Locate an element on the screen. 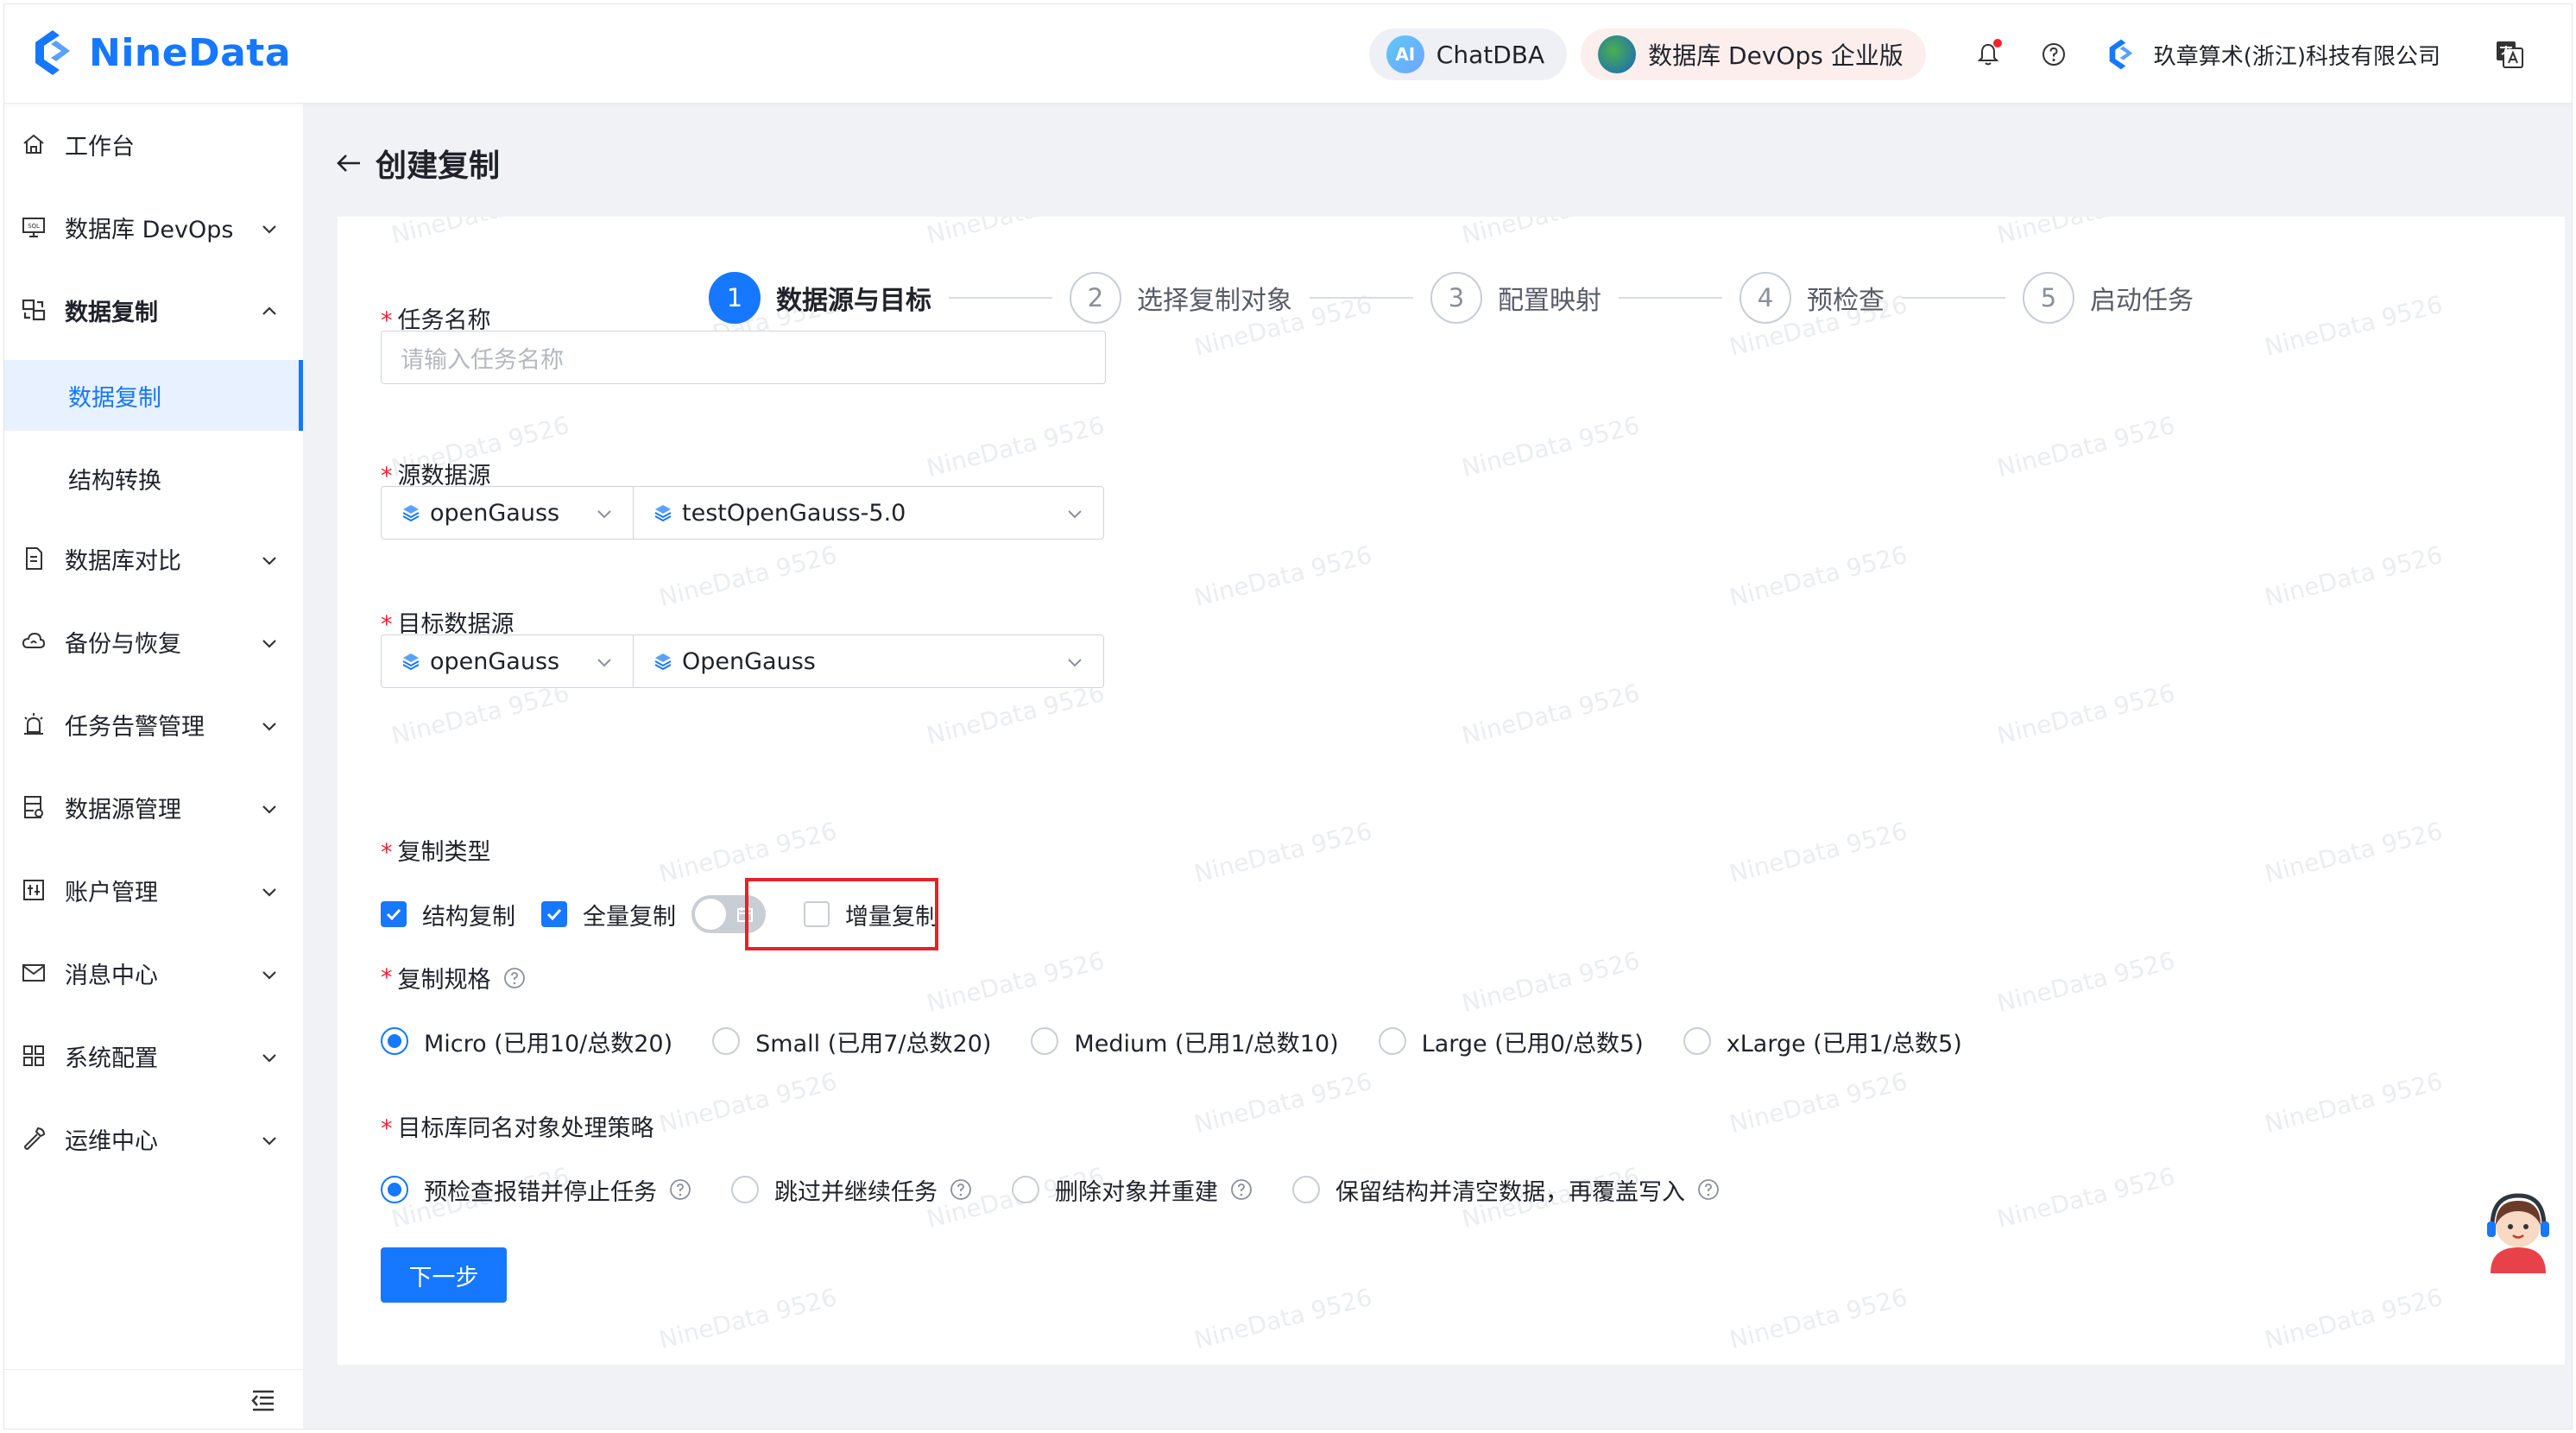 The width and height of the screenshot is (2576, 1433). notification-button is located at coordinates (1988, 54).